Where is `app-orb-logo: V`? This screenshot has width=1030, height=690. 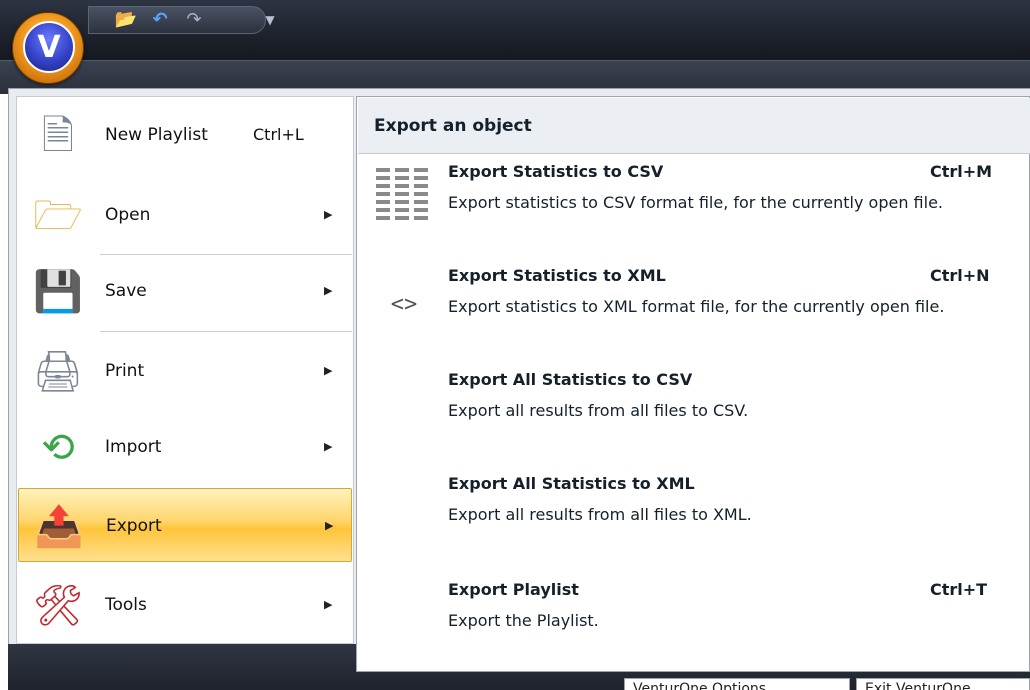
app-orb-logo: V is located at coordinates (49, 47).